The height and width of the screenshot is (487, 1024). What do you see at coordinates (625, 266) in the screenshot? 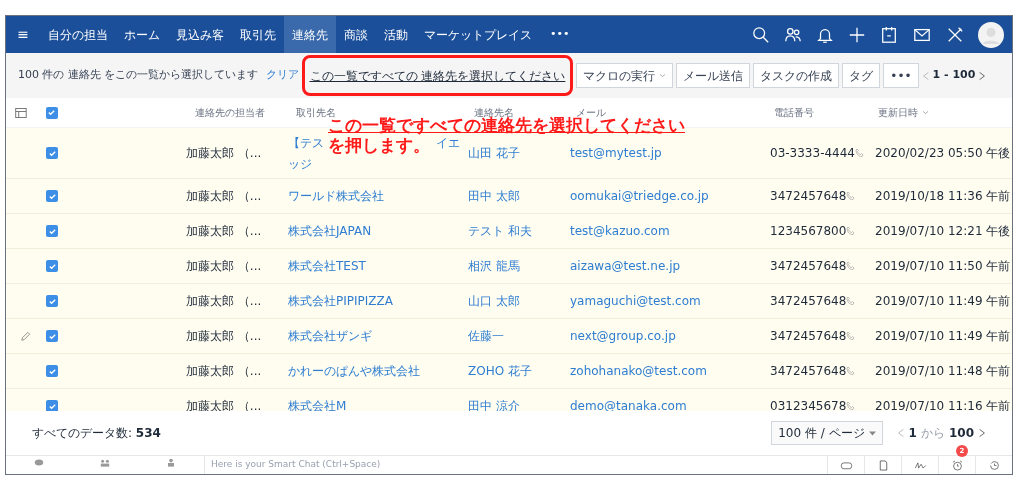
I see `email-link: aizawa@test.ne.jp` at bounding box center [625, 266].